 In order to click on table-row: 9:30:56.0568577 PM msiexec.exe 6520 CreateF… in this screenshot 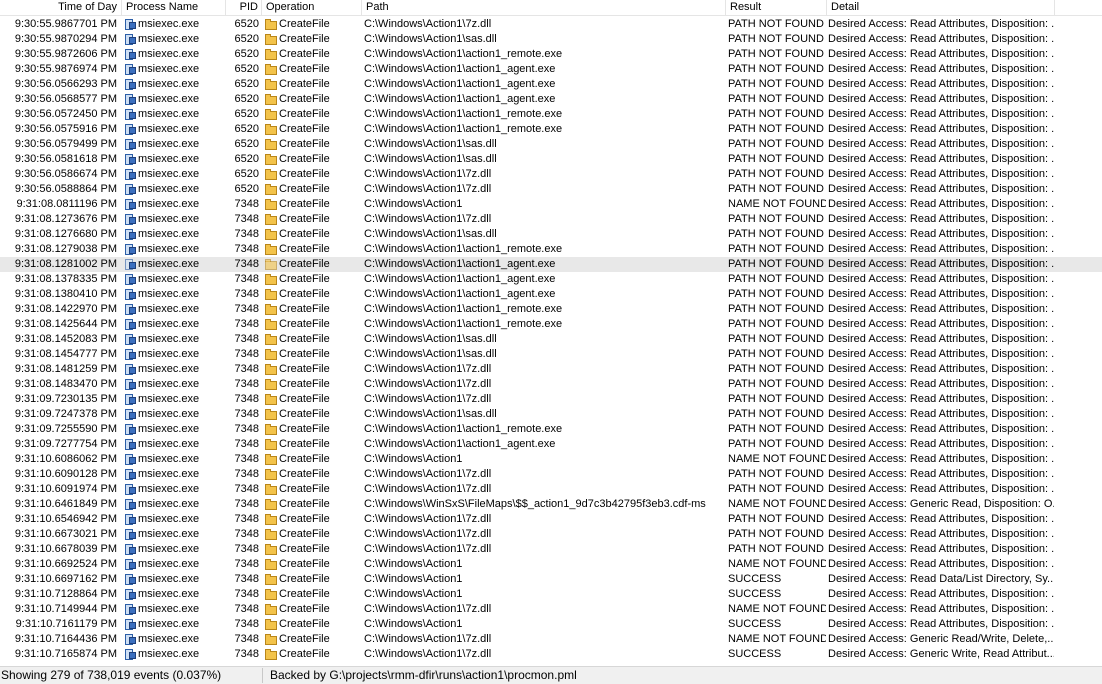, I will do `click(551, 99)`.